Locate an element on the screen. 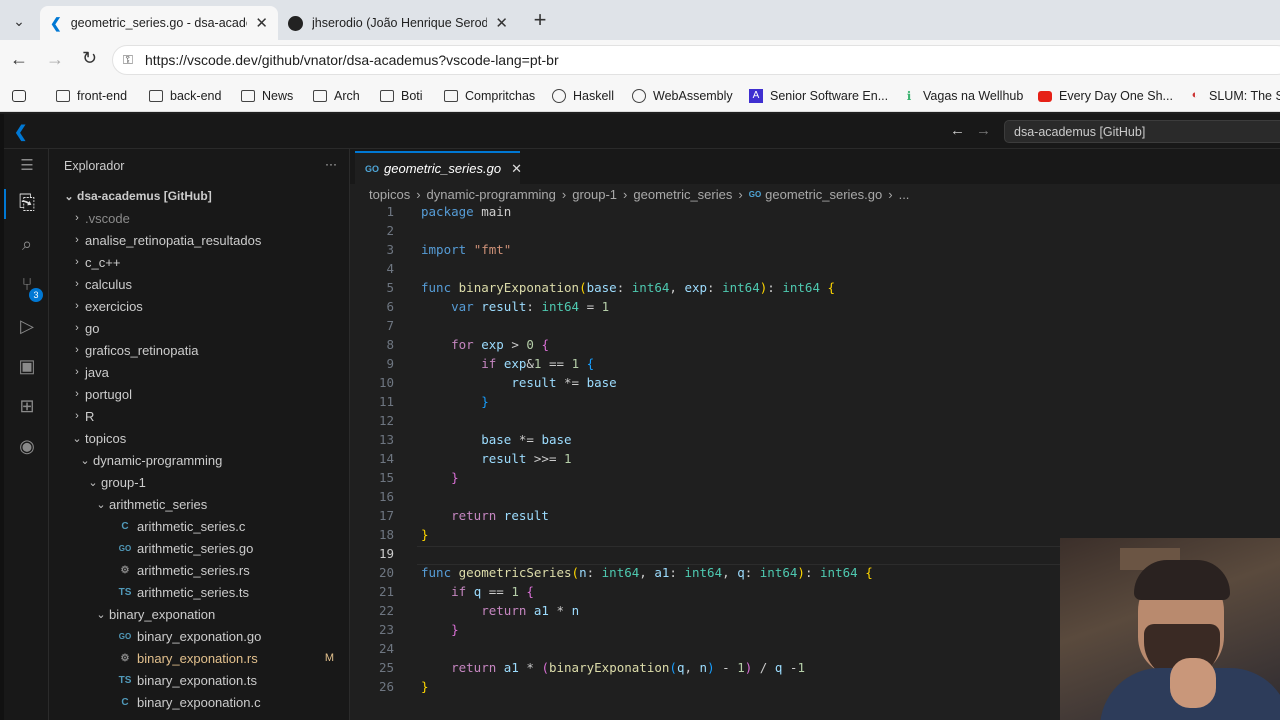 This screenshot has width=1280, height=720. tree-item: ⌄ dynamic-programming is located at coordinates (199, 460).